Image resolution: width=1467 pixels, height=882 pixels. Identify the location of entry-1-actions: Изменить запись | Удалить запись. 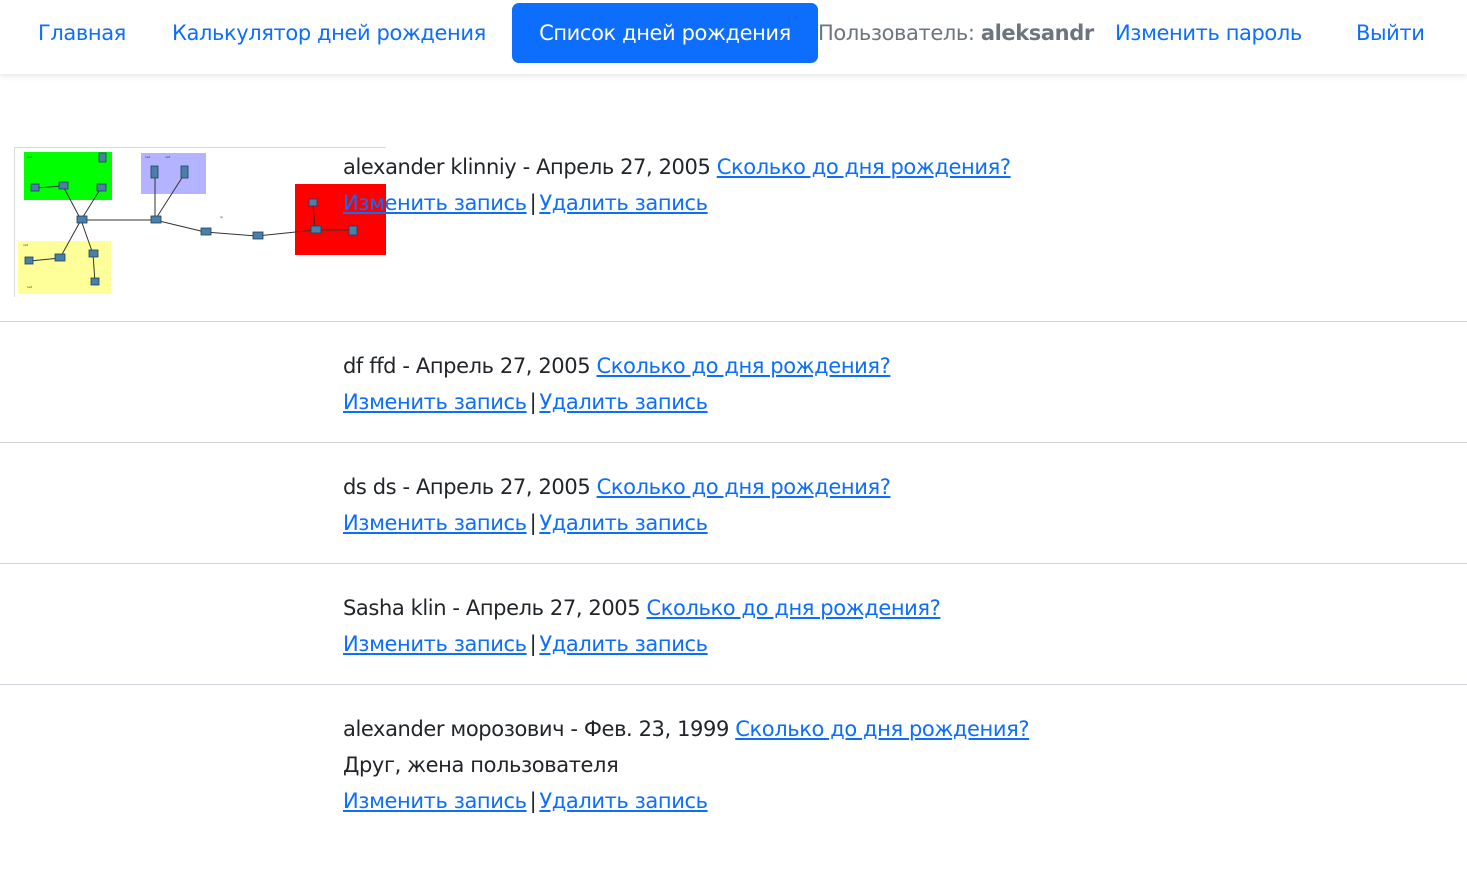
(525, 203).